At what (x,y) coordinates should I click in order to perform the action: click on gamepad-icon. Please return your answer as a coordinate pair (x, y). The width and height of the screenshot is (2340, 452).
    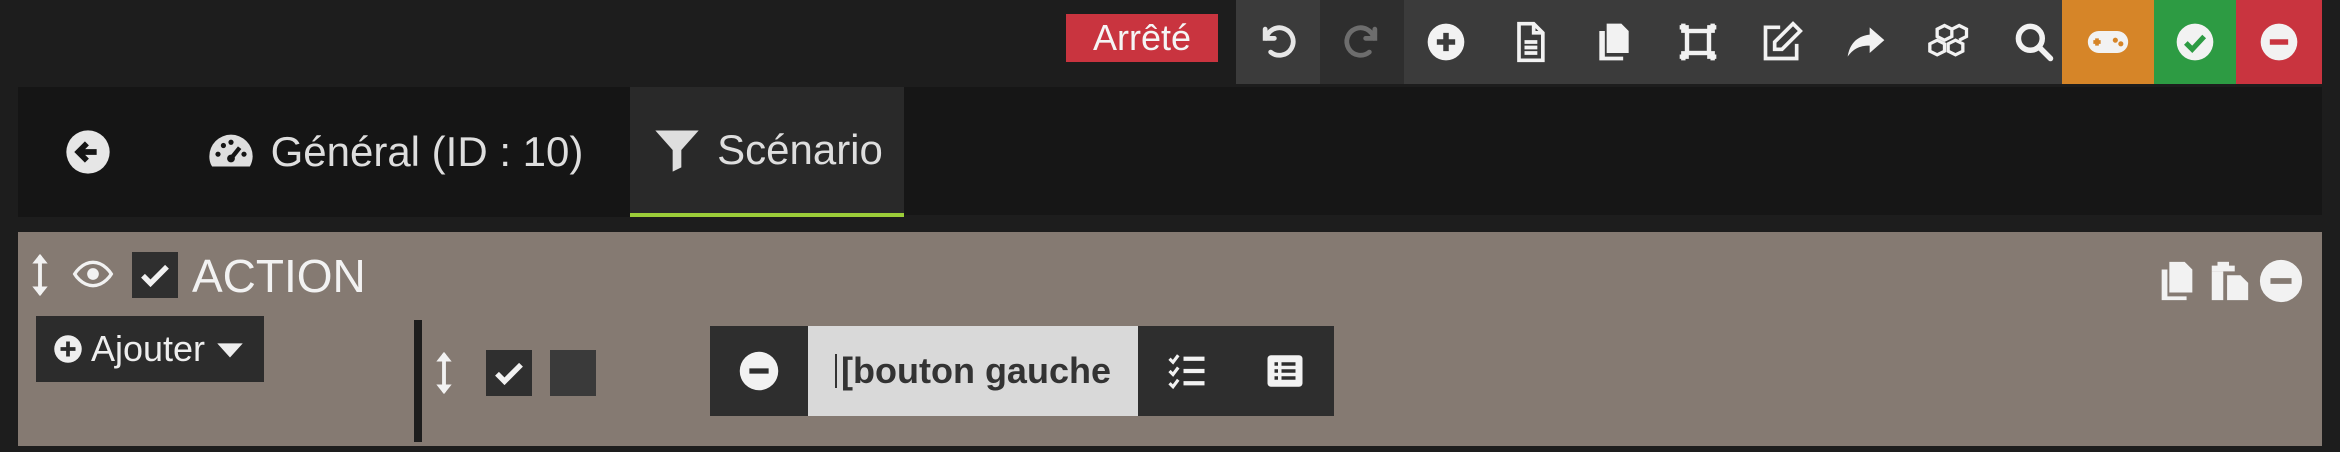
    Looking at the image, I should click on (2108, 42).